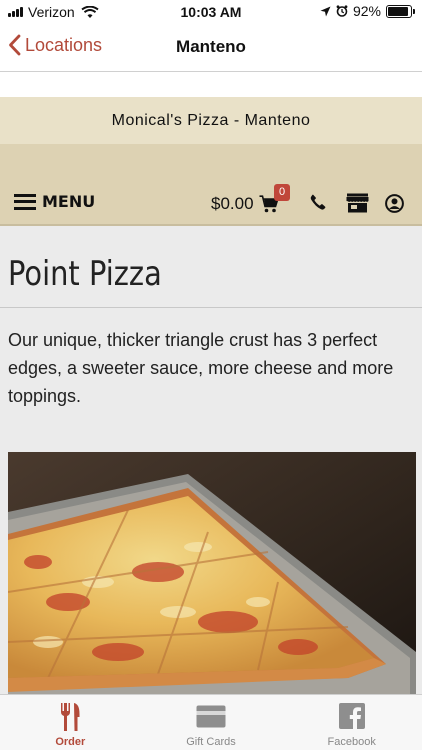  What do you see at coordinates (25, 201) in the screenshot?
I see `hamburger-icon` at bounding box center [25, 201].